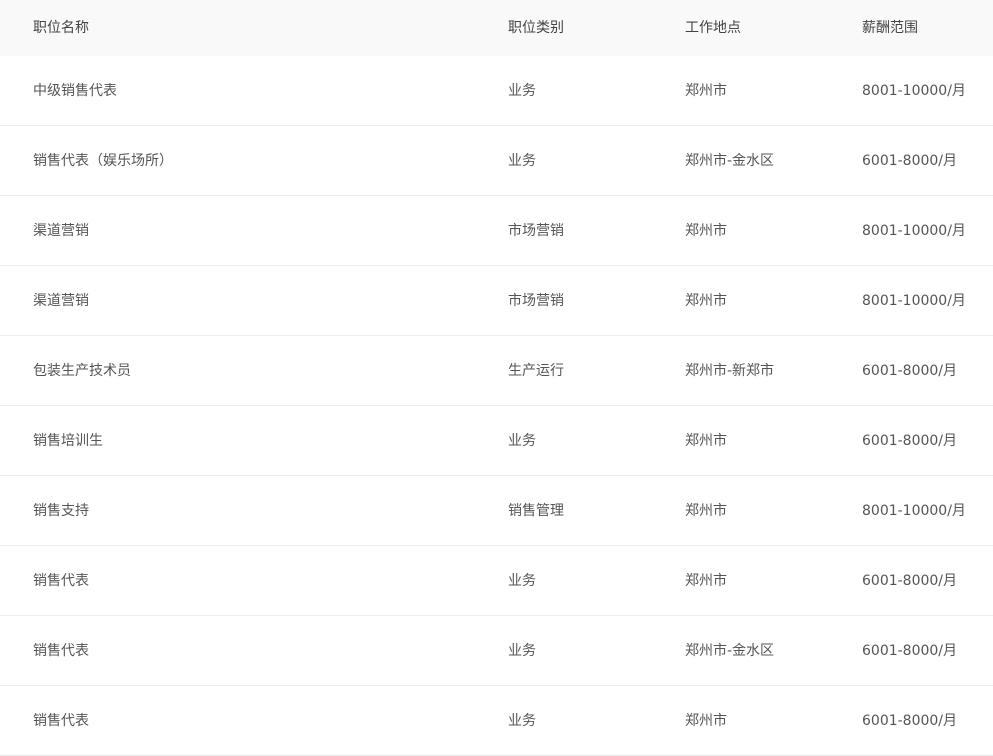 The width and height of the screenshot is (993, 756). I want to click on job-title: 销售代表（娱乐场所）, so click(254, 161).